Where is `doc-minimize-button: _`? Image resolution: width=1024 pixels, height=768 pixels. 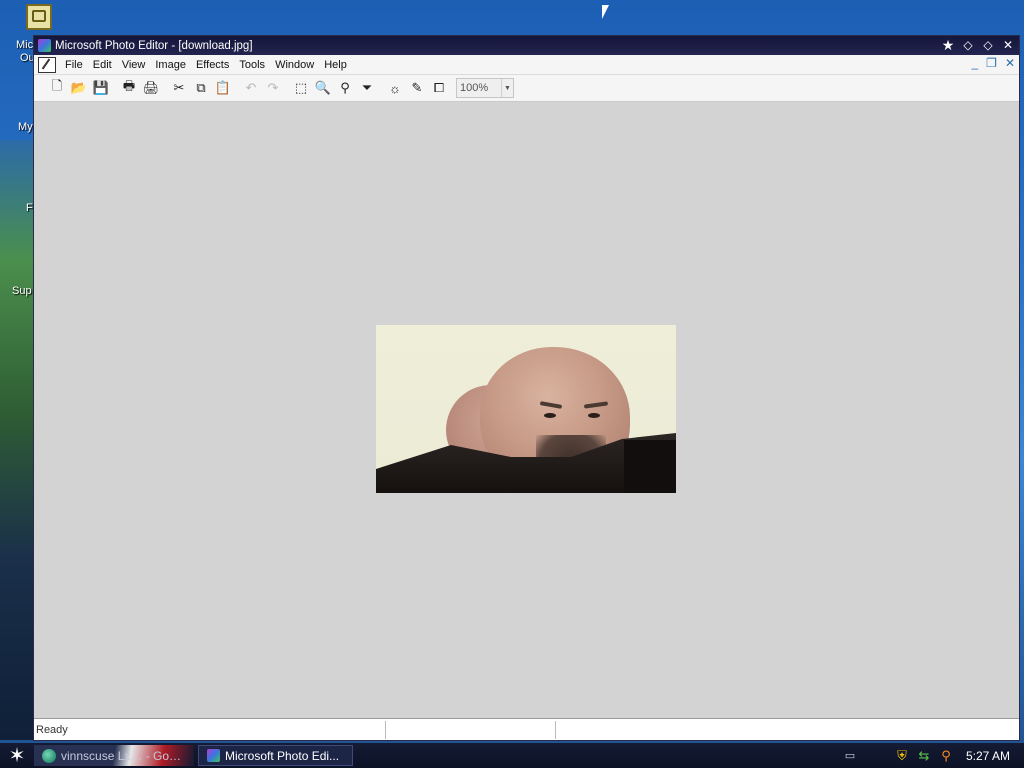 doc-minimize-button: _ is located at coordinates (974, 63).